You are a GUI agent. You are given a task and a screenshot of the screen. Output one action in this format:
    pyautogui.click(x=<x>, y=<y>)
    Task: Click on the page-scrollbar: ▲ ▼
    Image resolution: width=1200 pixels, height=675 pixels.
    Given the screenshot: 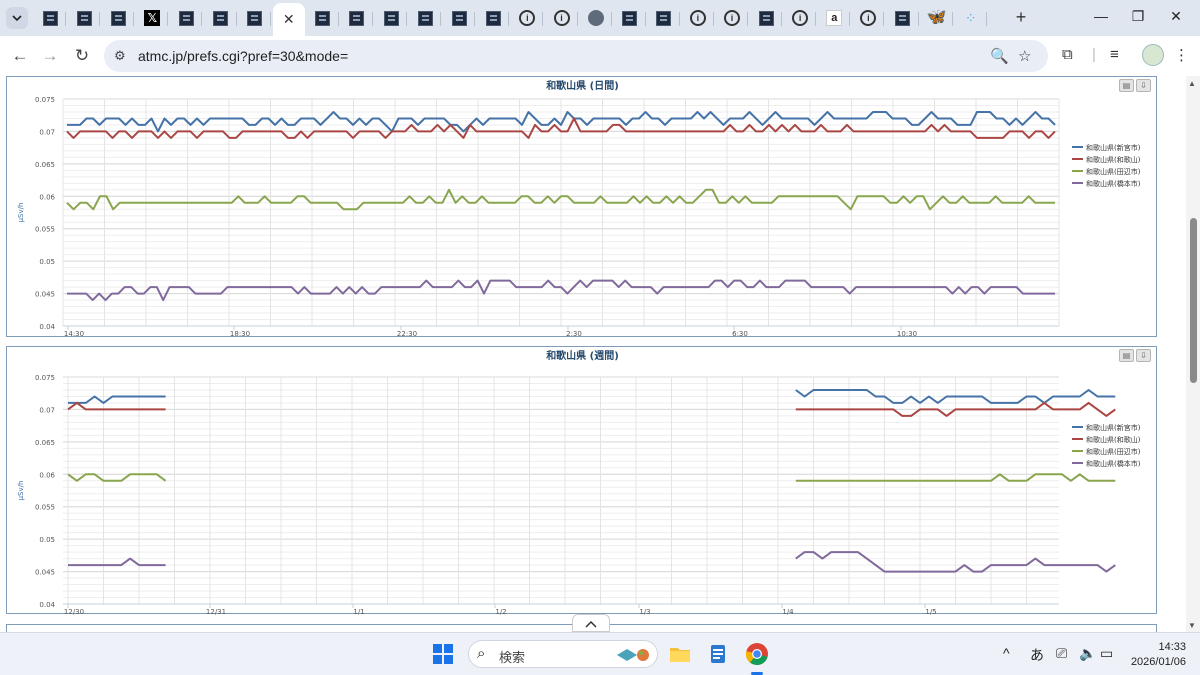 What is the action you would take?
    pyautogui.click(x=1193, y=354)
    